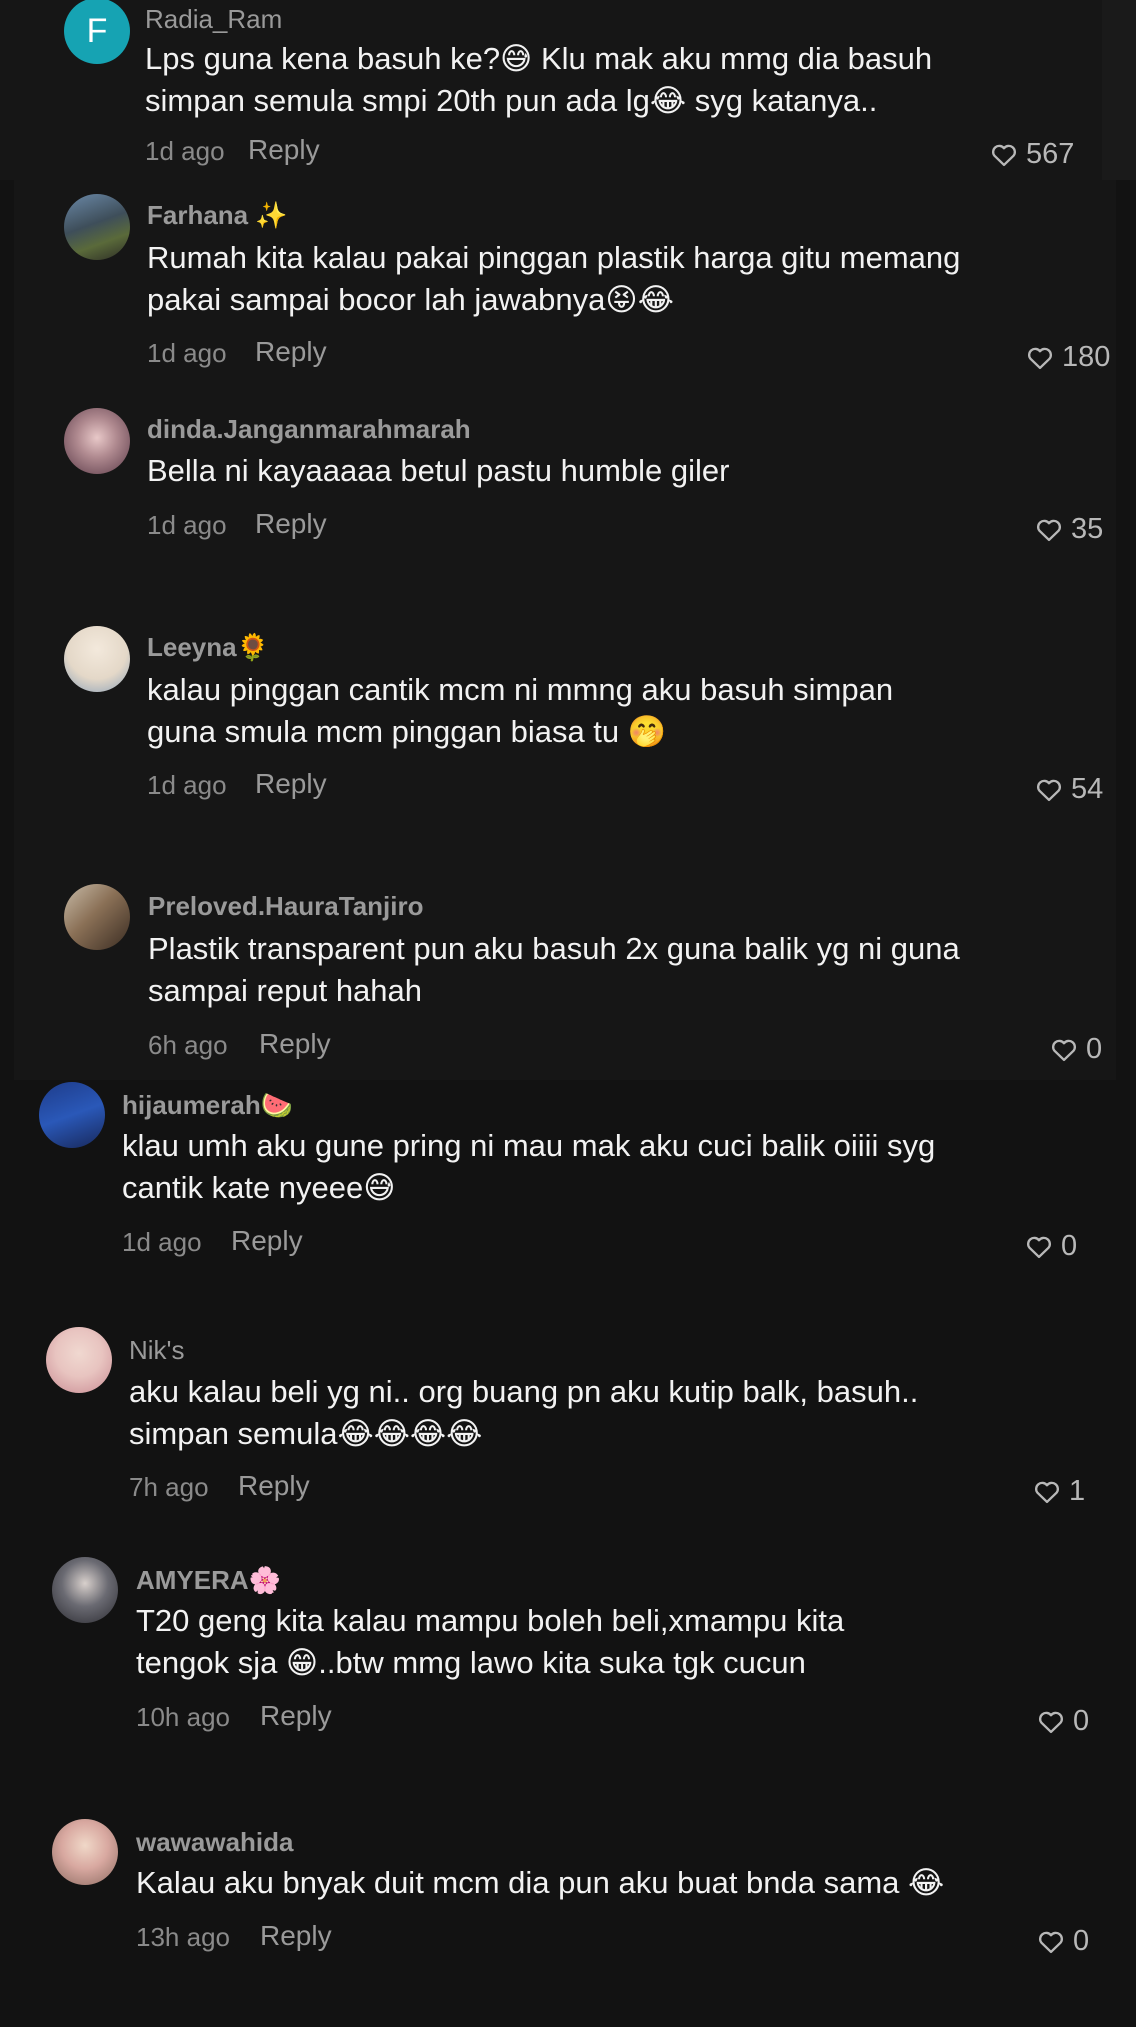 The height and width of the screenshot is (2027, 1136). I want to click on like-count: 180, so click(1086, 357).